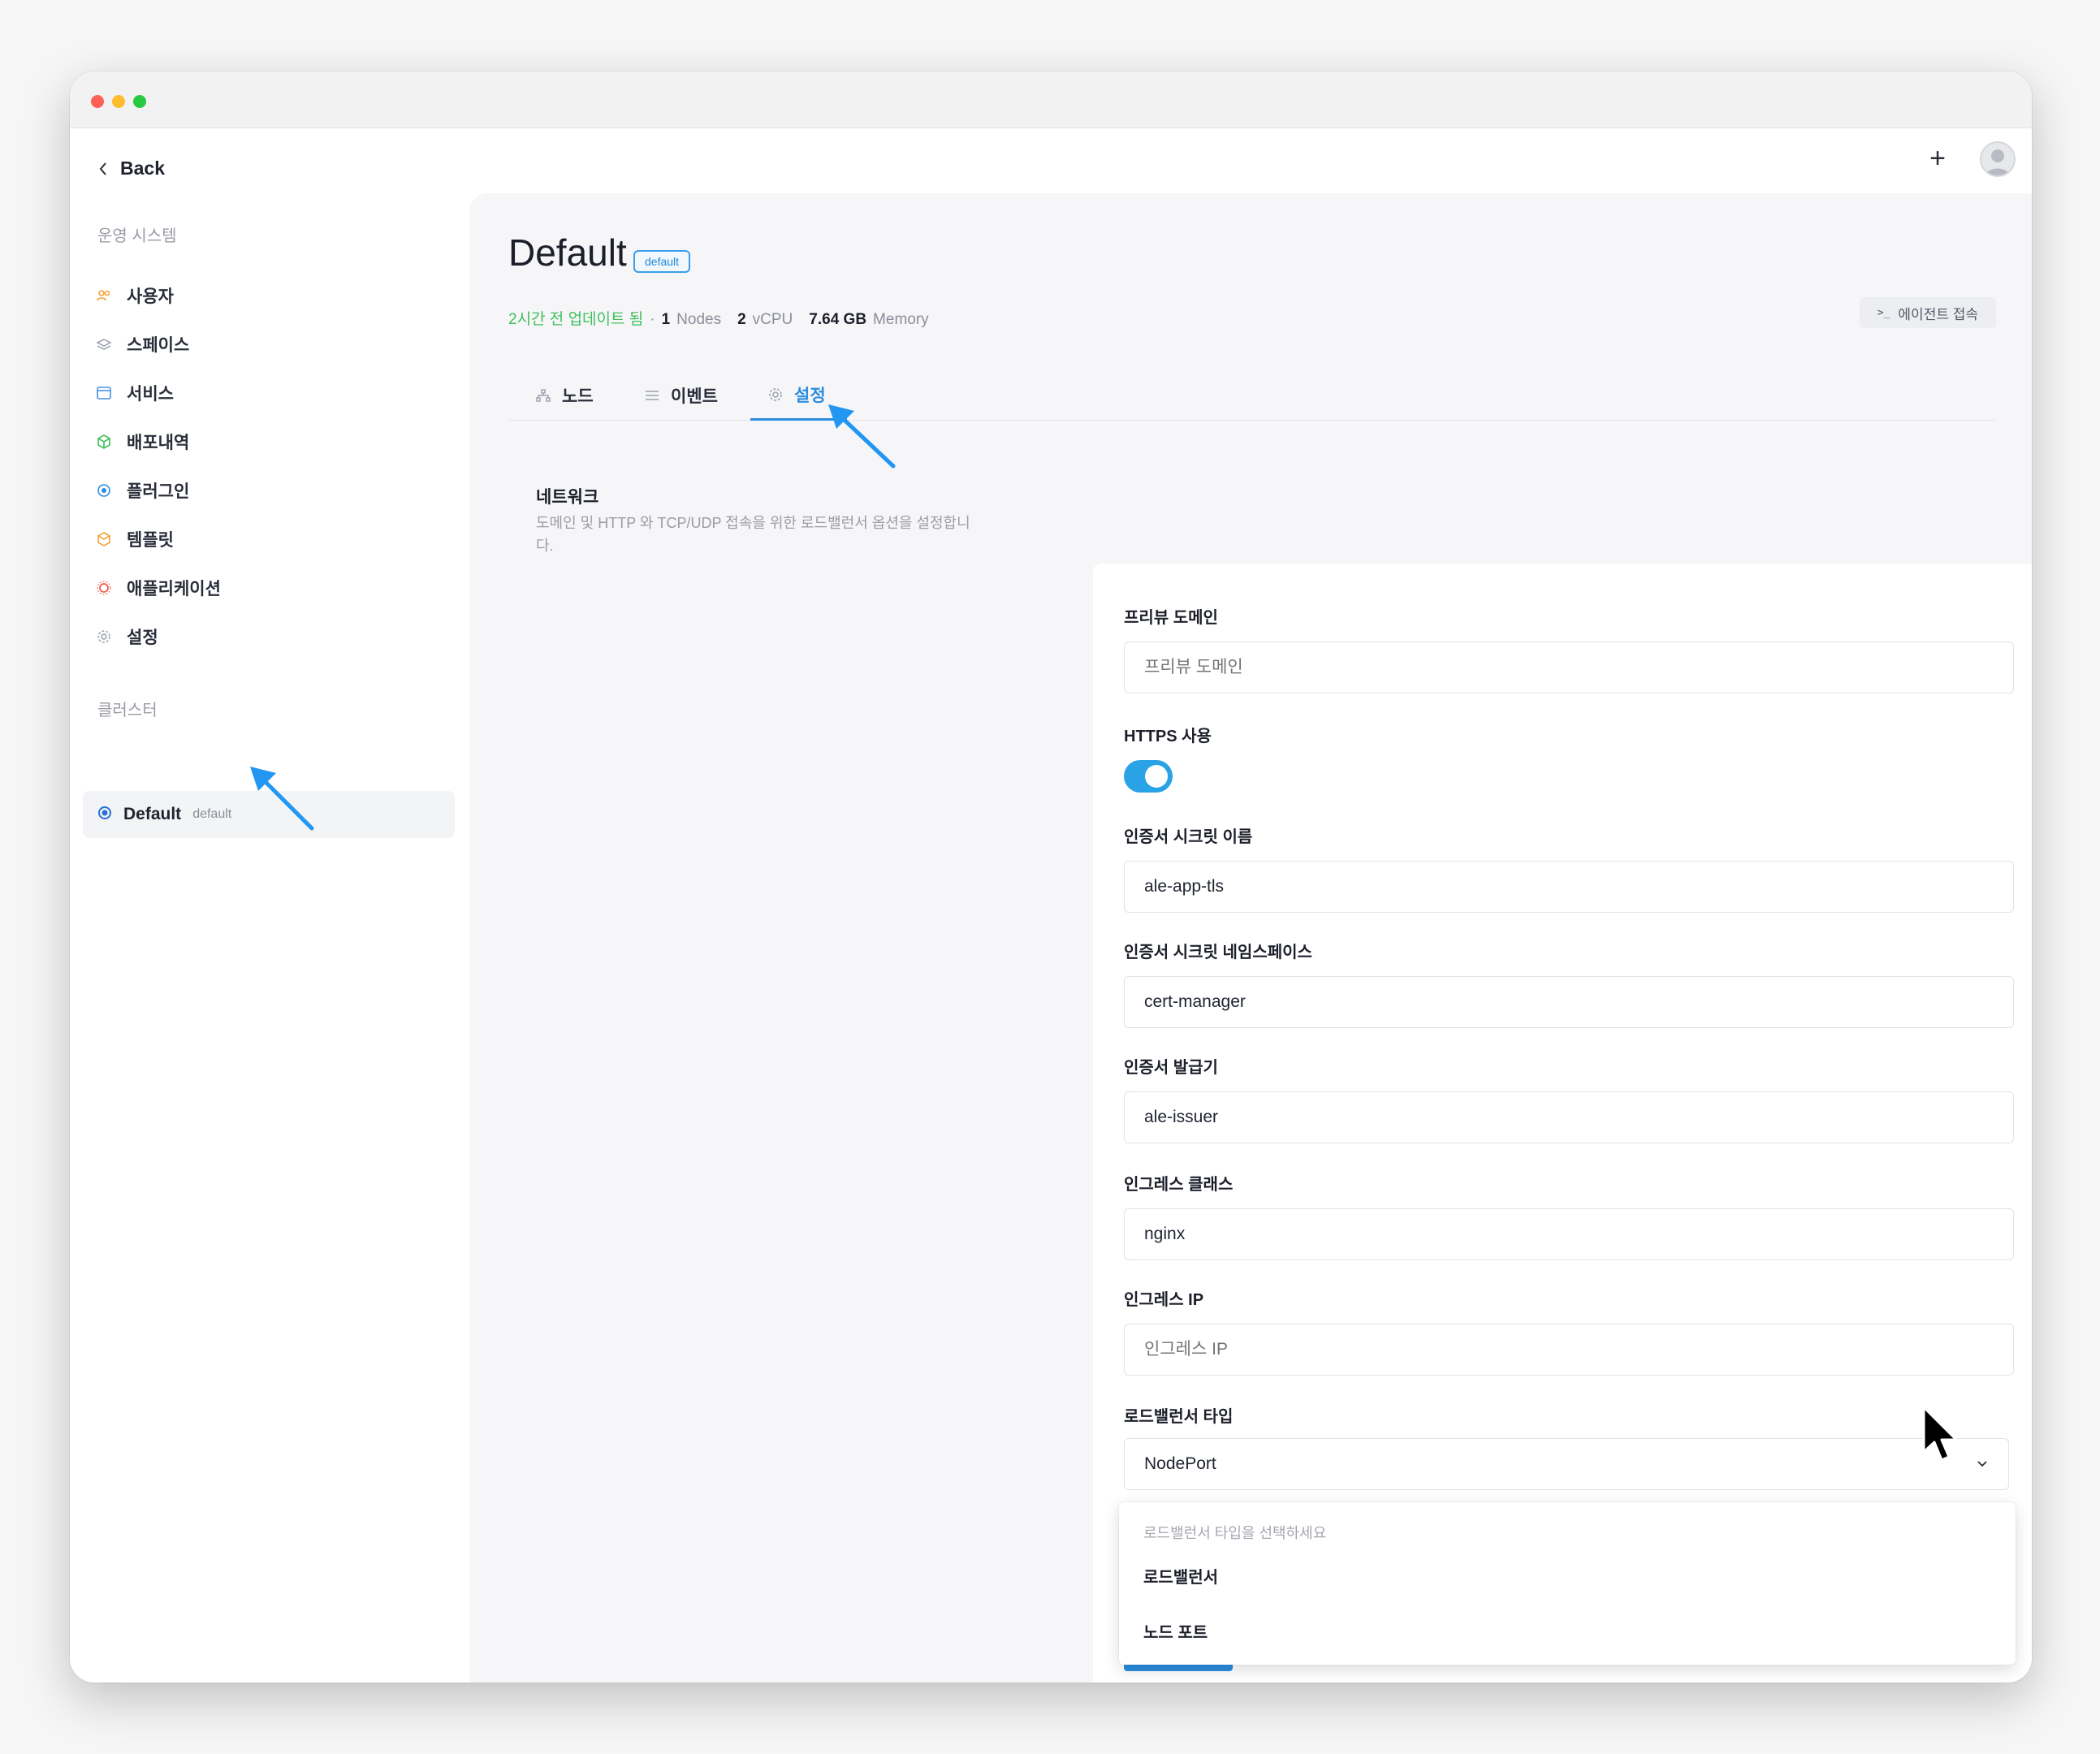 The height and width of the screenshot is (1754, 2100). I want to click on option-nodeport: 노드 포트, so click(1176, 1631).